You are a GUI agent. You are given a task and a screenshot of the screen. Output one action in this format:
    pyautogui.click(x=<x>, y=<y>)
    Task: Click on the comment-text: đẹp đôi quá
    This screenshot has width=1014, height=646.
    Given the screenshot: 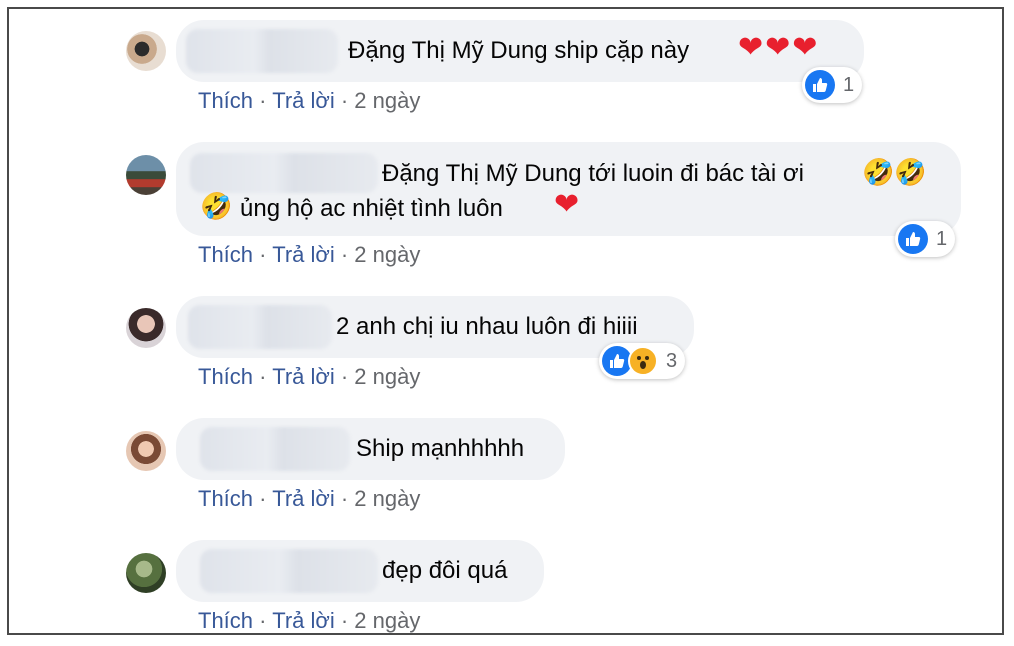 What is the action you would take?
    pyautogui.click(x=445, y=570)
    